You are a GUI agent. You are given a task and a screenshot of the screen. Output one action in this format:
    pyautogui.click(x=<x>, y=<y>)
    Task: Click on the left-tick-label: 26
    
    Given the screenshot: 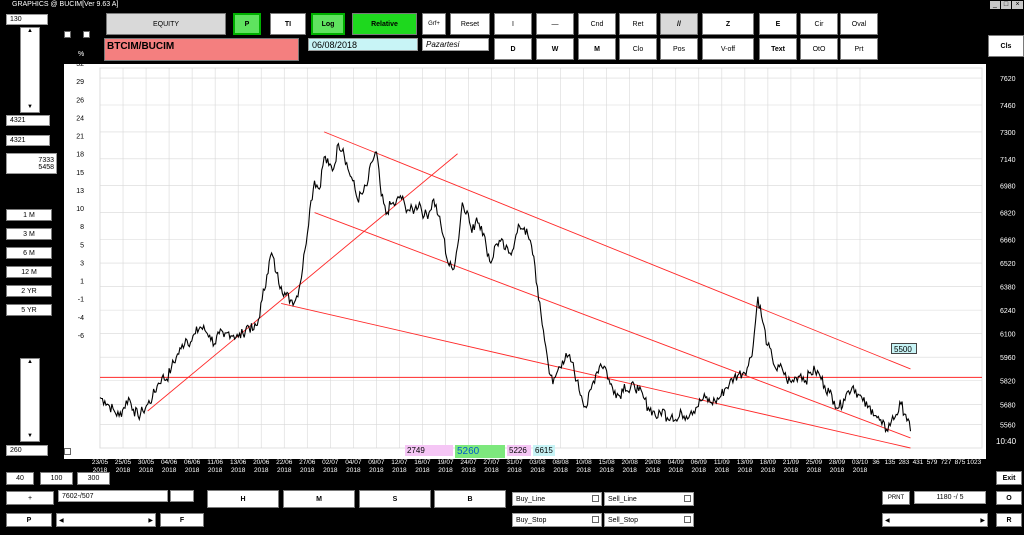 What is the action you would take?
    pyautogui.click(x=80, y=100)
    